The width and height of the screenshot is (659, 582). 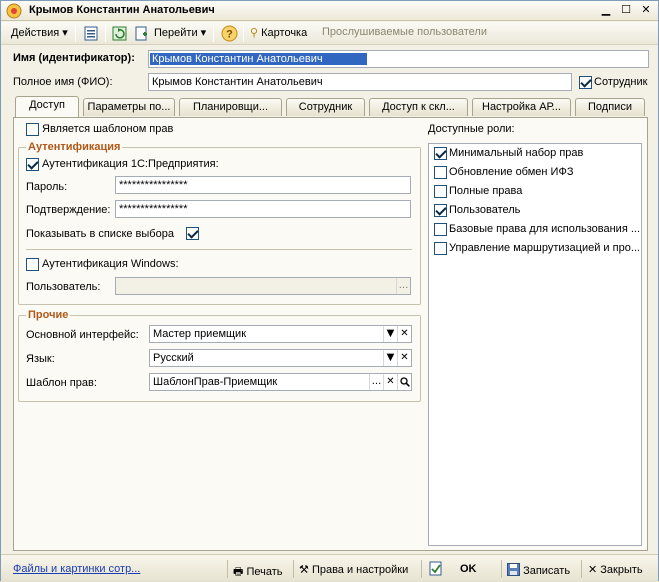 What do you see at coordinates (215, 382) in the screenshot?
I see `template-value: ШаблонПрав-Приемщик` at bounding box center [215, 382].